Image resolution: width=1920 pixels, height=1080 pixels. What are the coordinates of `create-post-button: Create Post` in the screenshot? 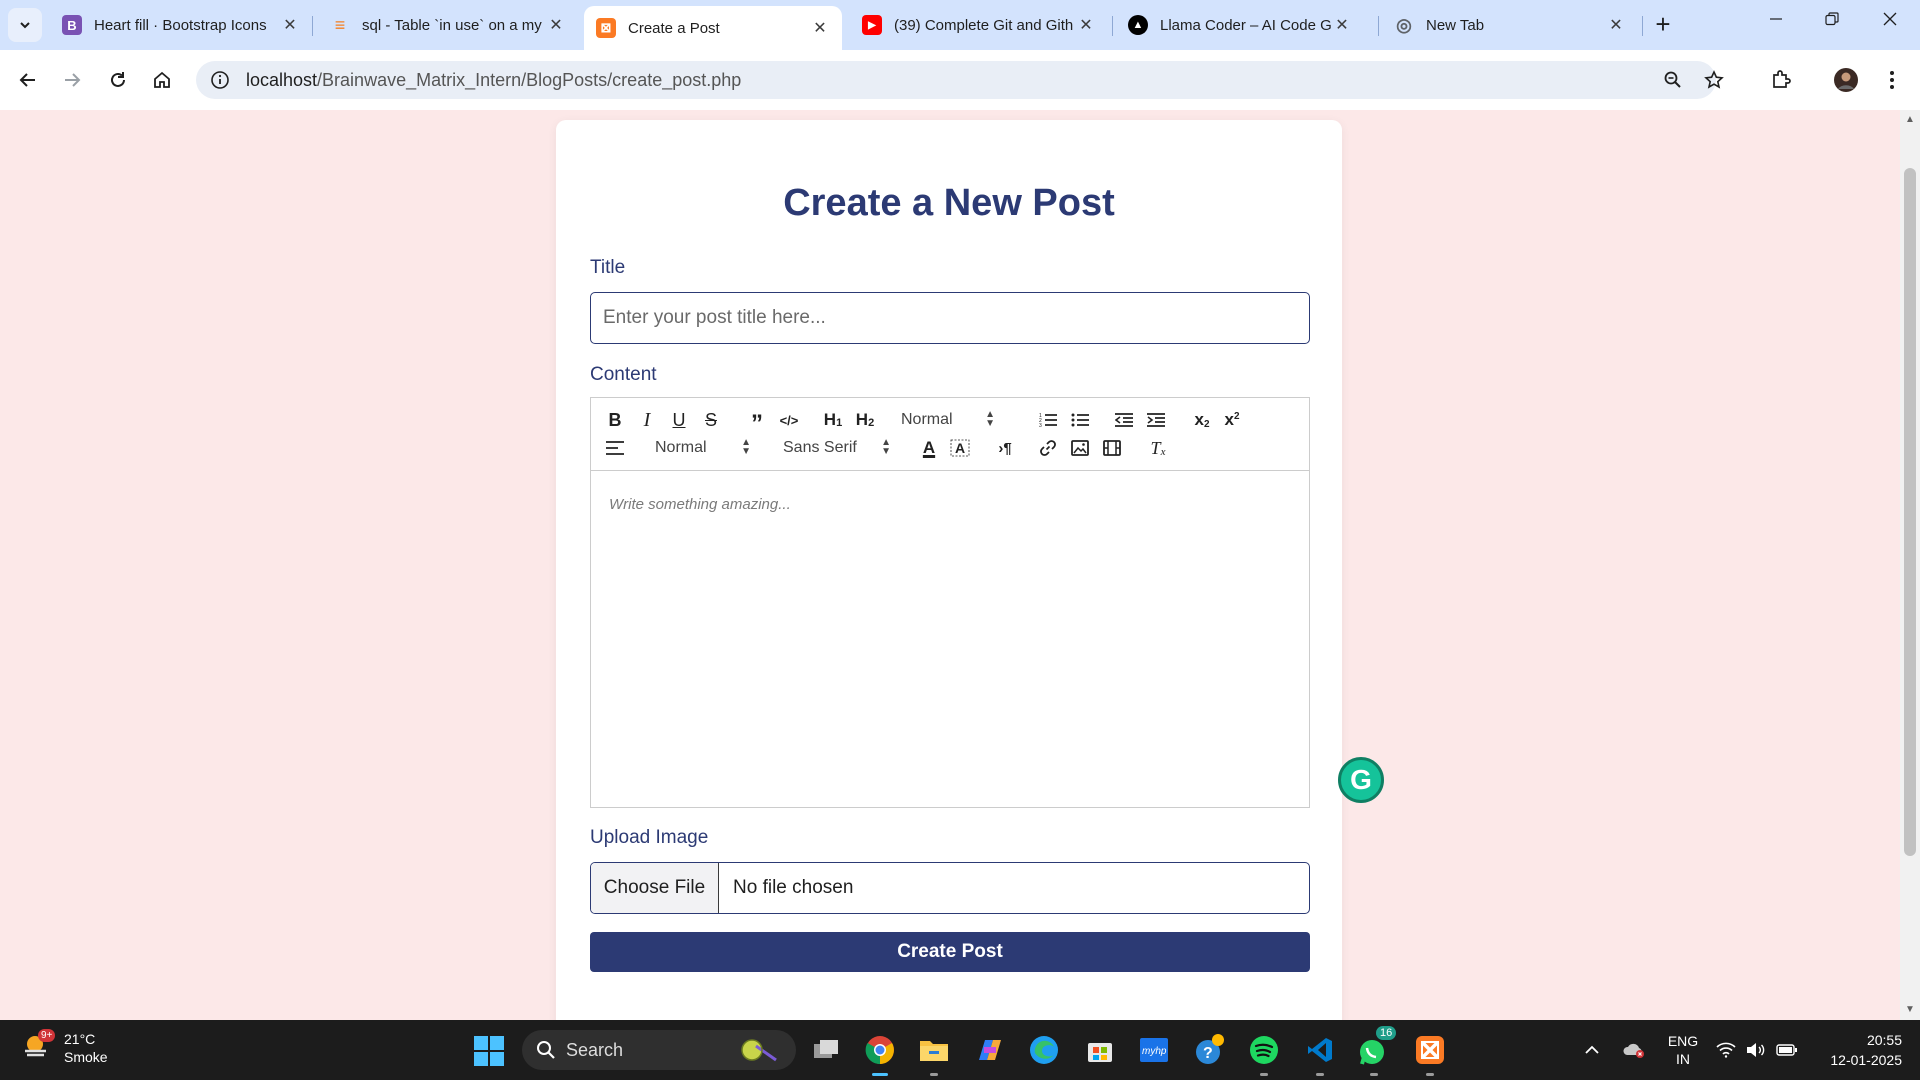 It's located at (950, 952).